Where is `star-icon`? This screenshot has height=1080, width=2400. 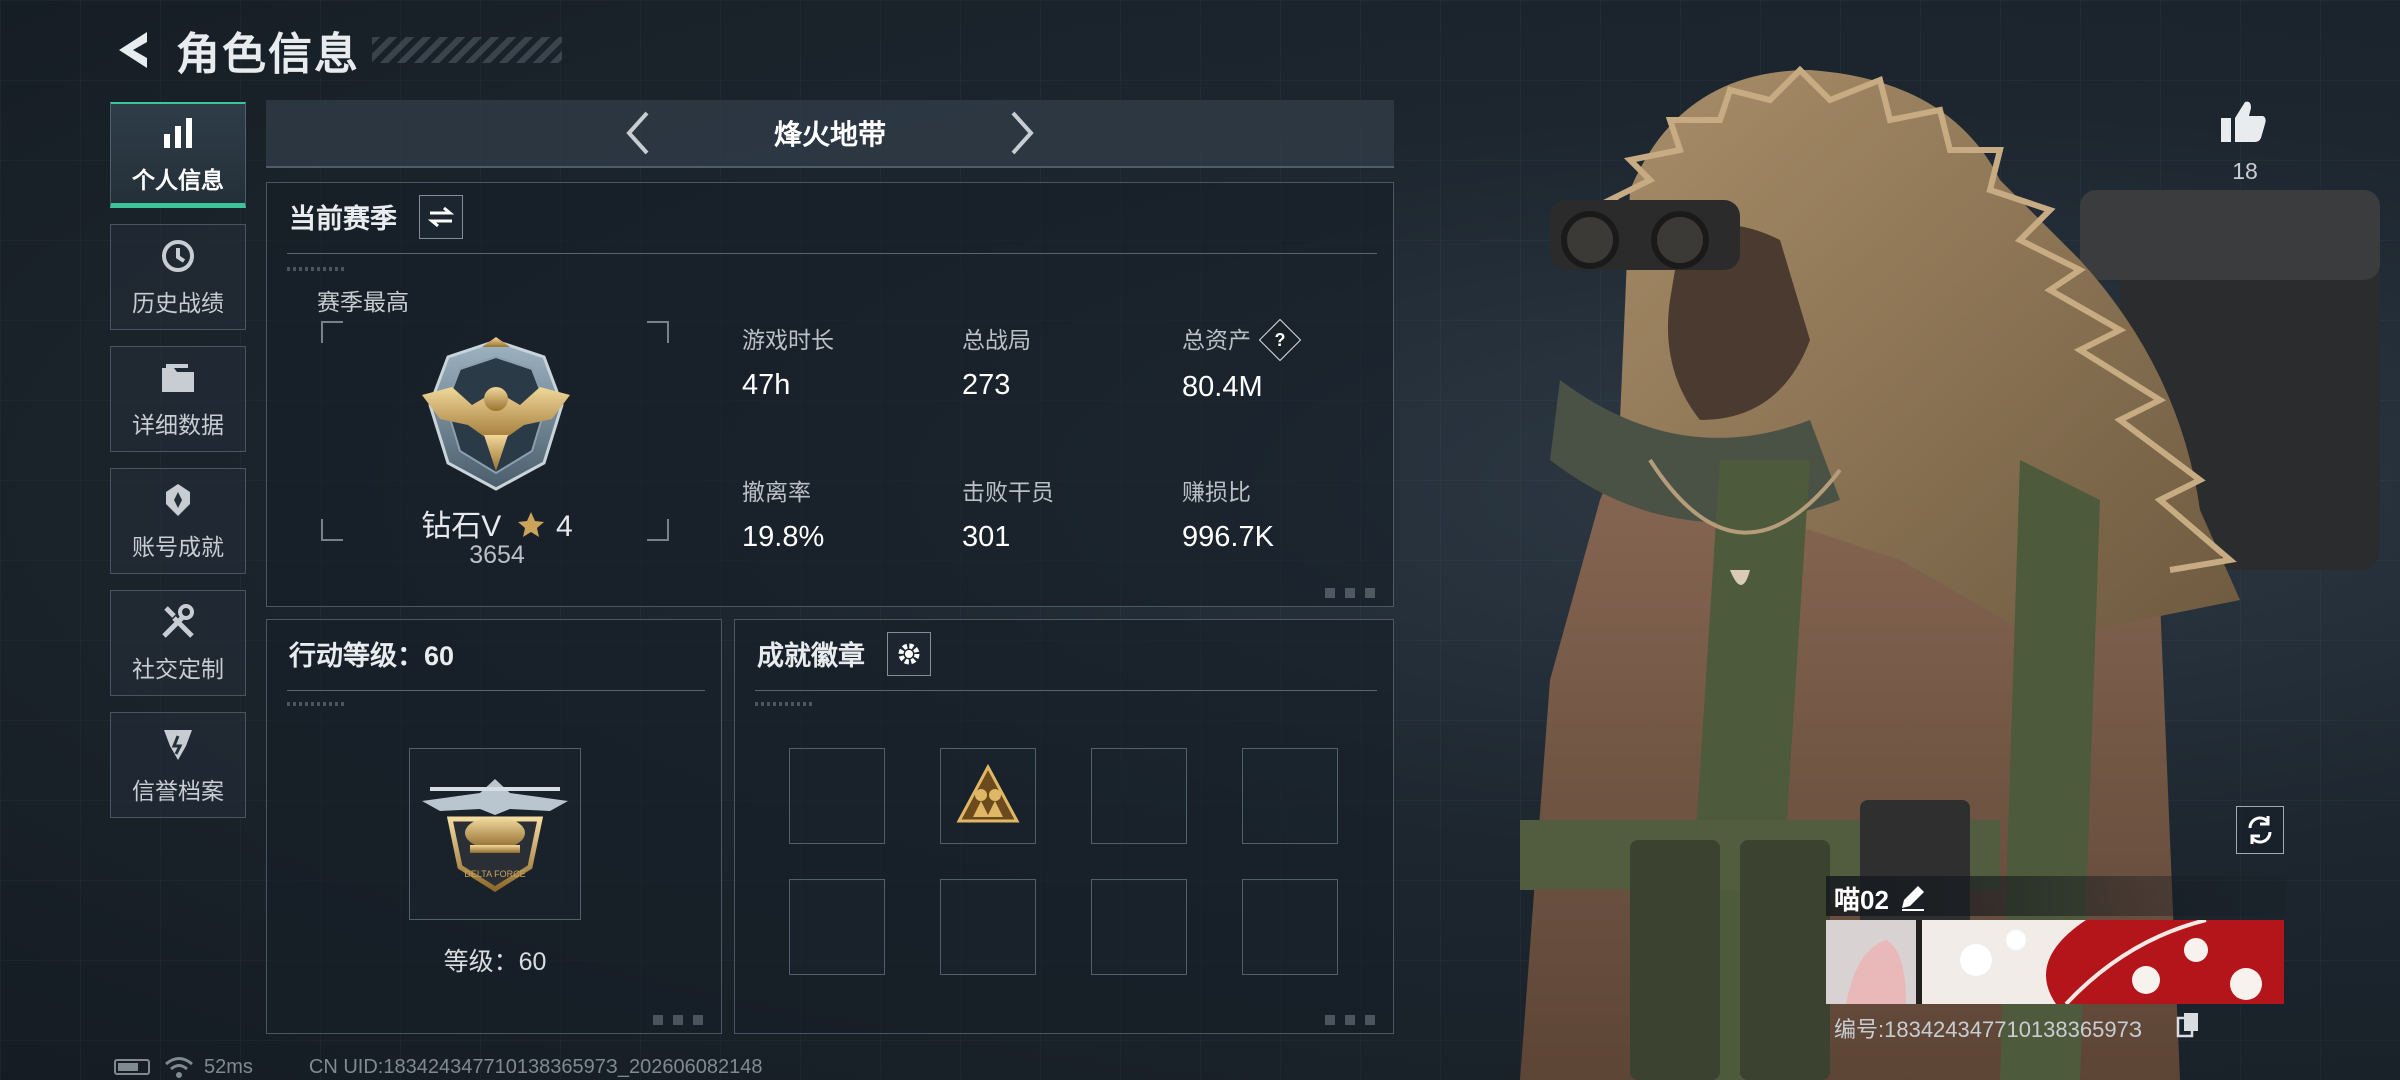
star-icon is located at coordinates (530, 524).